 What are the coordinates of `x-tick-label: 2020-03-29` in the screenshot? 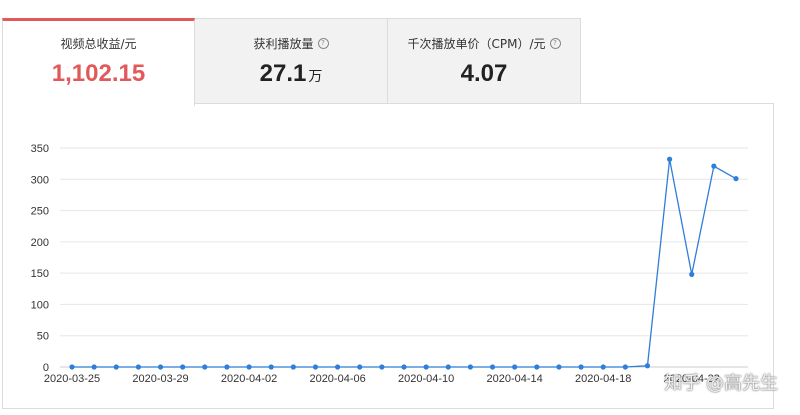 It's located at (160, 379).